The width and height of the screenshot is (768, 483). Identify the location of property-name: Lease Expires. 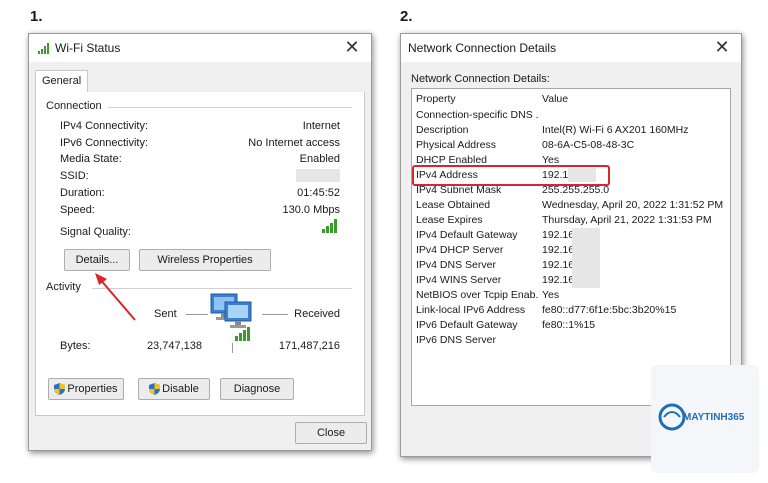
(449, 220).